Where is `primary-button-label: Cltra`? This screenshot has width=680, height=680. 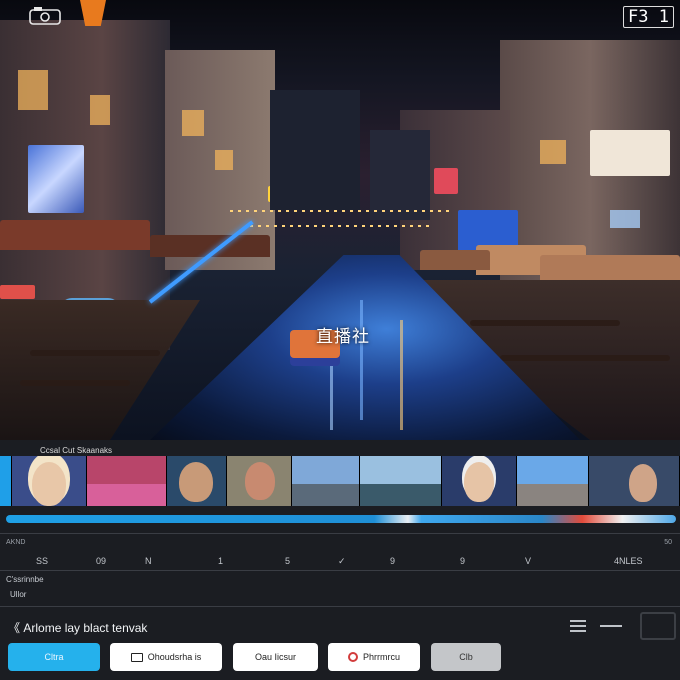
primary-button-label: Cltra is located at coordinates (54, 657).